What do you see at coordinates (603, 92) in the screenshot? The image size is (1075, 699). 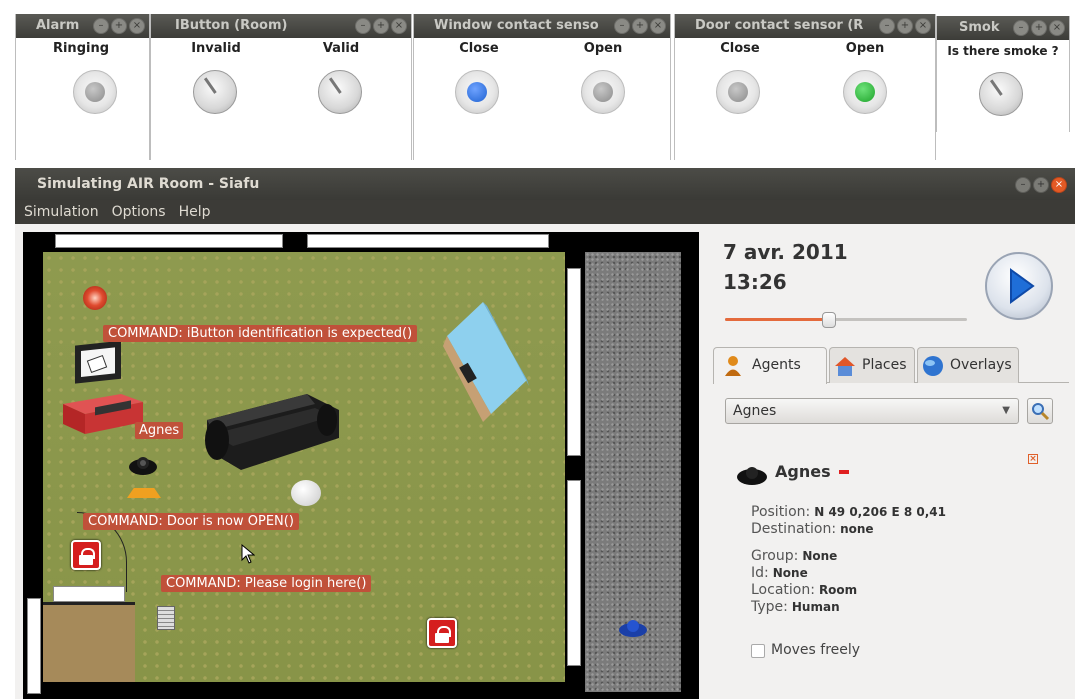 I see `window-open-led` at bounding box center [603, 92].